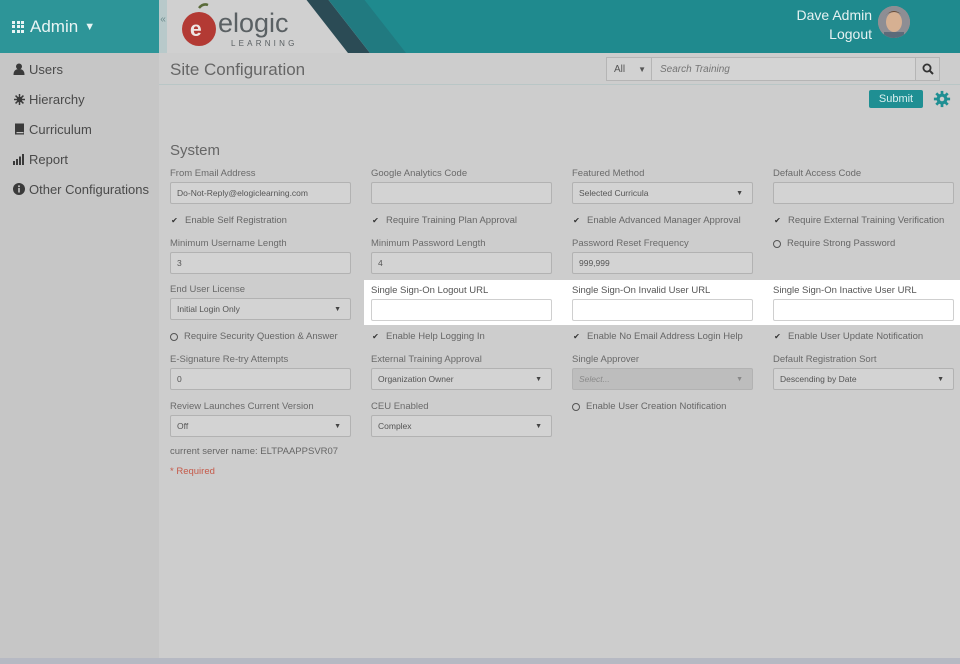 The height and width of the screenshot is (664, 960). What do you see at coordinates (18, 26) in the screenshot?
I see `grid-icon` at bounding box center [18, 26].